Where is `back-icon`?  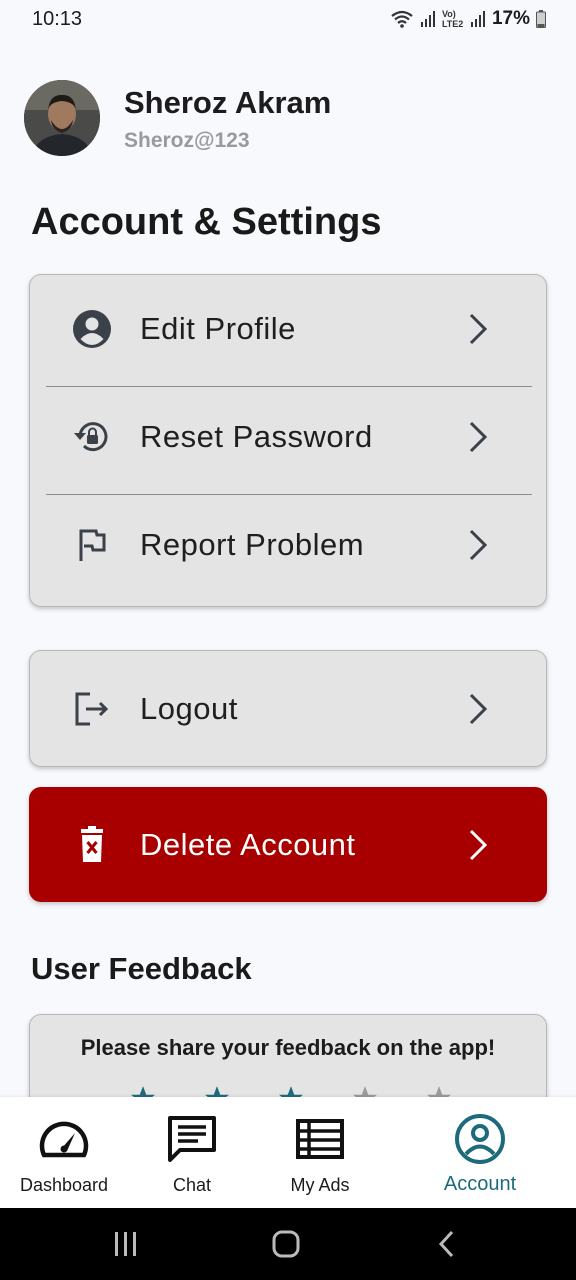 back-icon is located at coordinates (448, 1244).